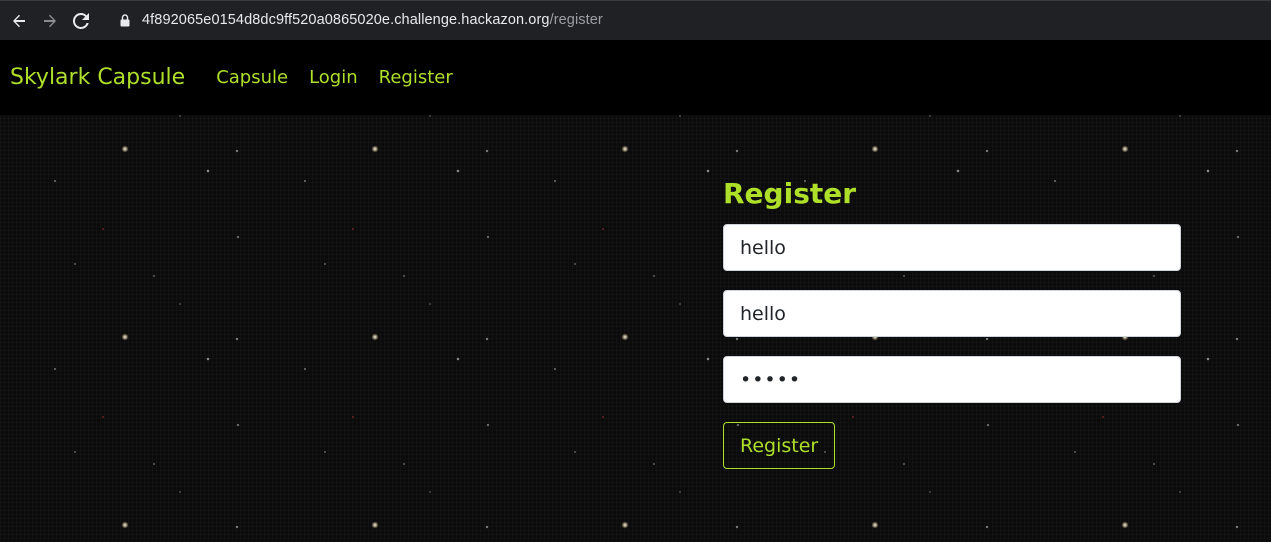  I want to click on form-title: Register, so click(790, 193).